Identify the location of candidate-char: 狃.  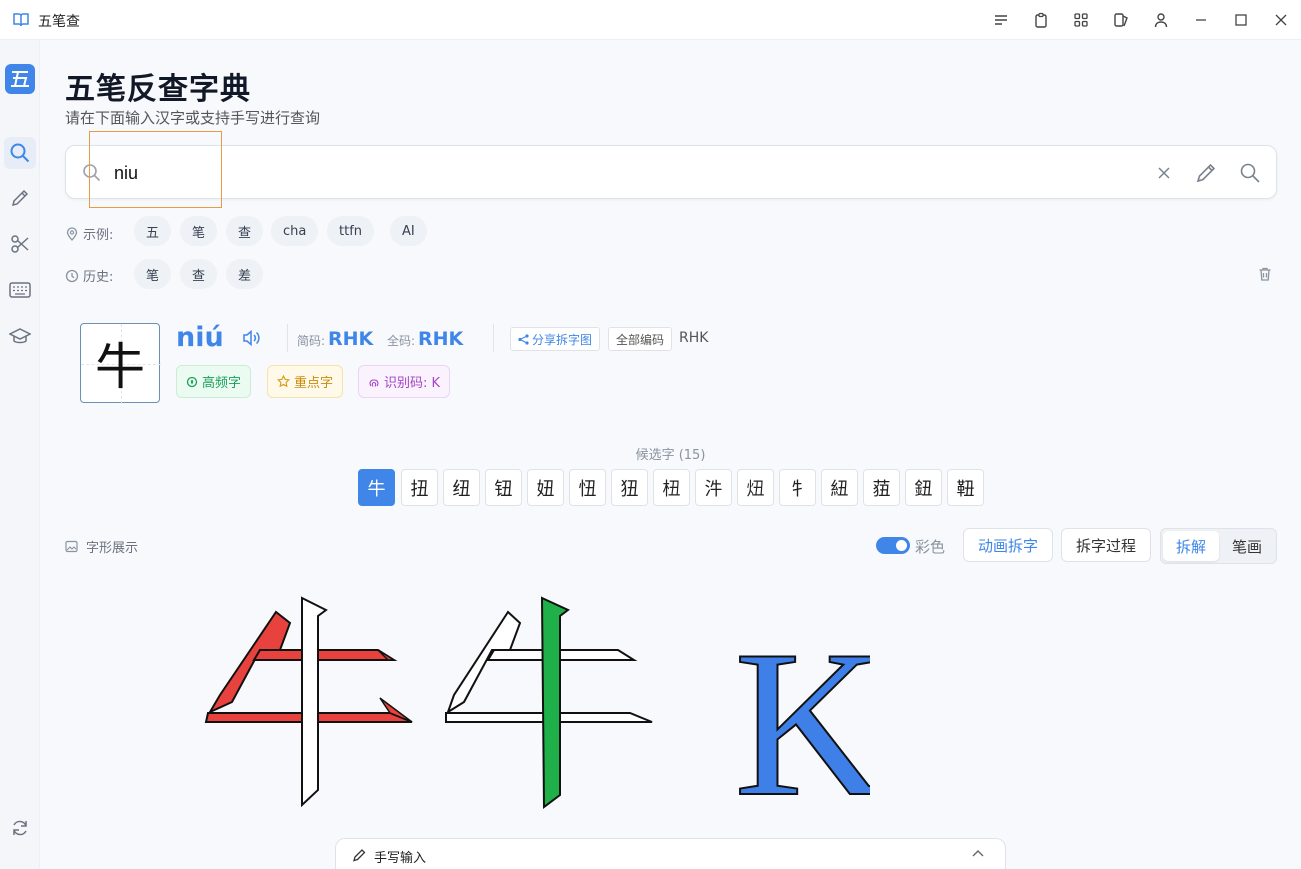
(629, 487).